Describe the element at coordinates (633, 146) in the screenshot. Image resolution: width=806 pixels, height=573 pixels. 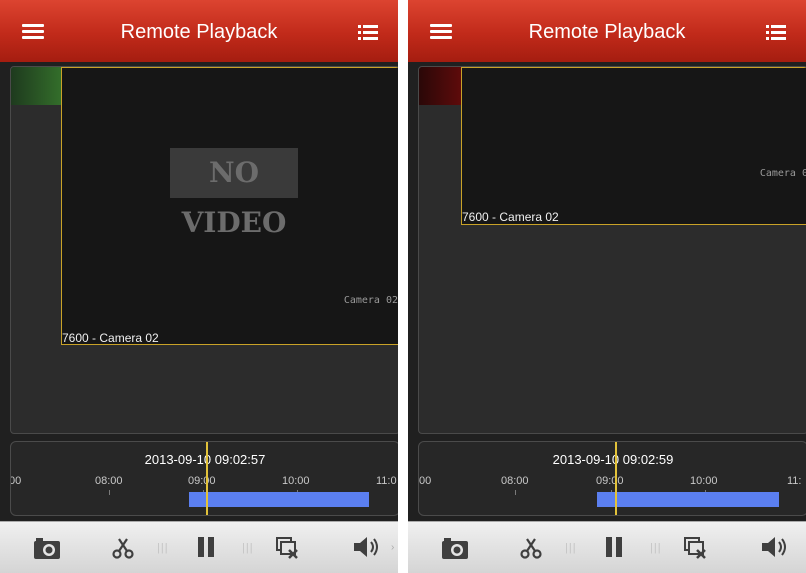
I see `video-window: Camera 02 7600 - Camera 02` at that location.